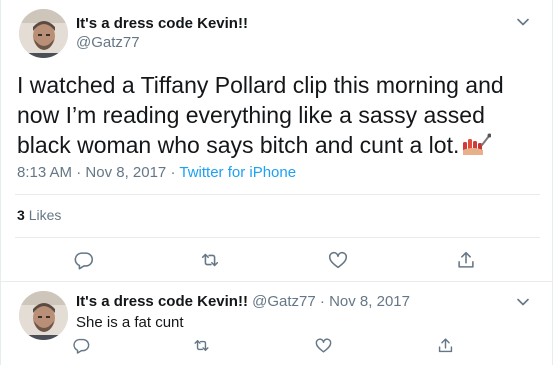 Image resolution: width=553 pixels, height=365 pixels. I want to click on likes-count: 3, so click(21, 215).